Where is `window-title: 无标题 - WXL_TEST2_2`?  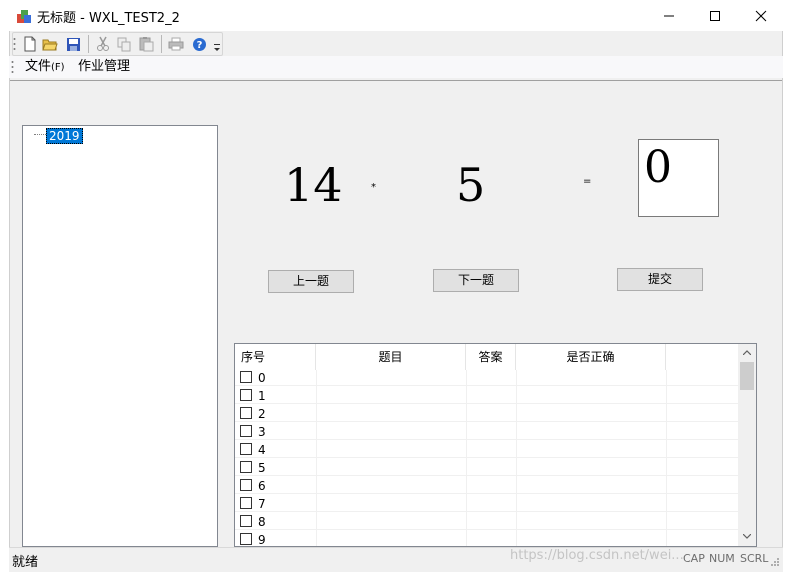 window-title: 无标题 - WXL_TEST2_2 is located at coordinates (108, 18).